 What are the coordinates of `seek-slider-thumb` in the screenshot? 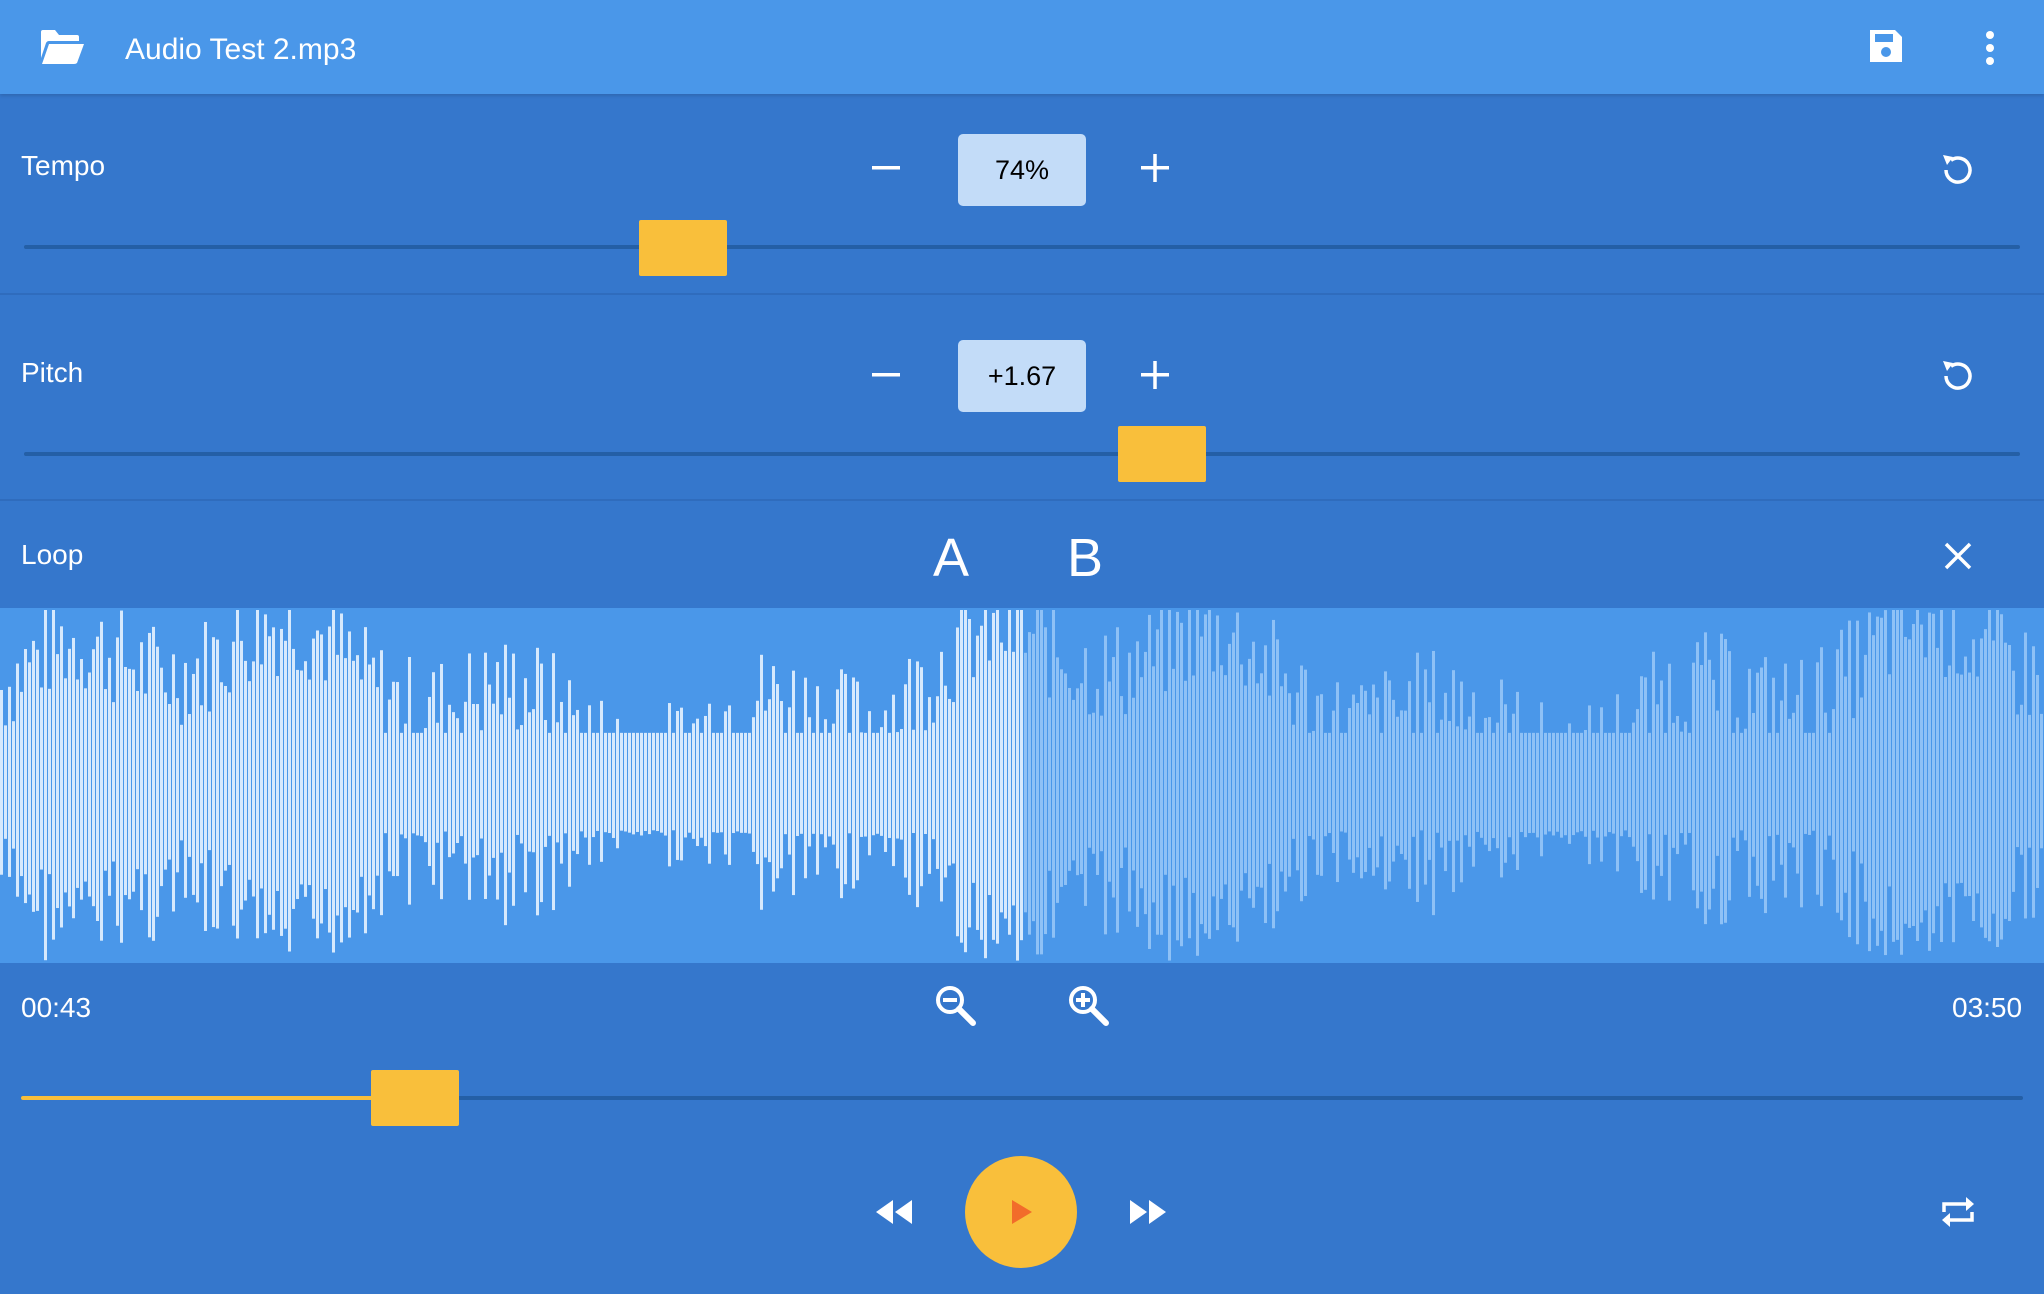 It's located at (415, 1098).